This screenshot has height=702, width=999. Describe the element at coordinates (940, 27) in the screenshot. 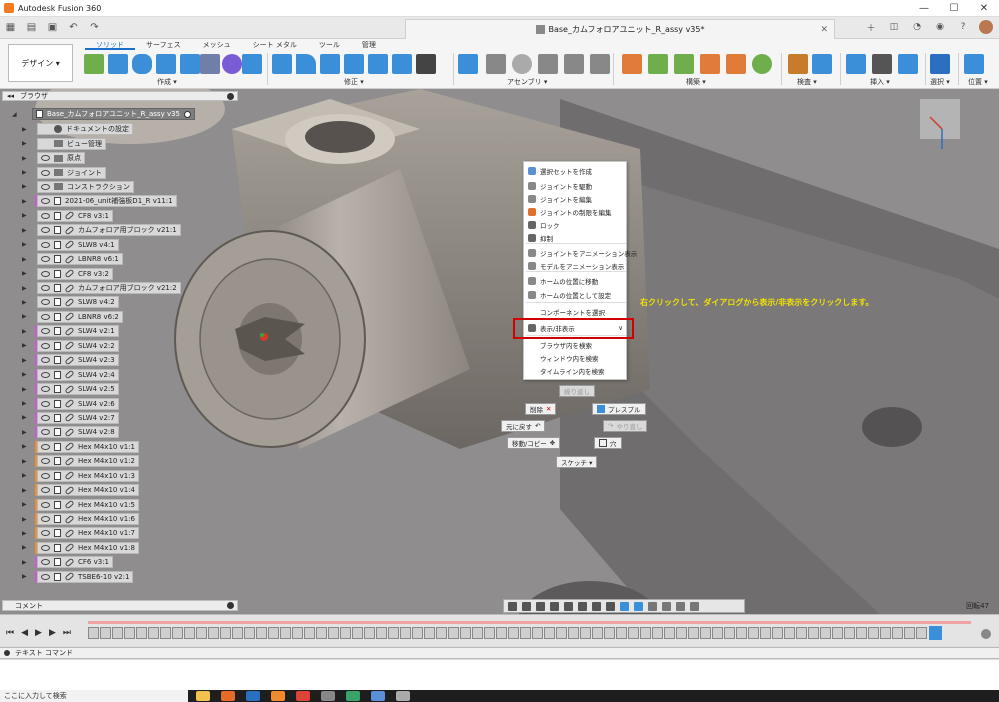

I see `notifications-icon: ◉` at that location.